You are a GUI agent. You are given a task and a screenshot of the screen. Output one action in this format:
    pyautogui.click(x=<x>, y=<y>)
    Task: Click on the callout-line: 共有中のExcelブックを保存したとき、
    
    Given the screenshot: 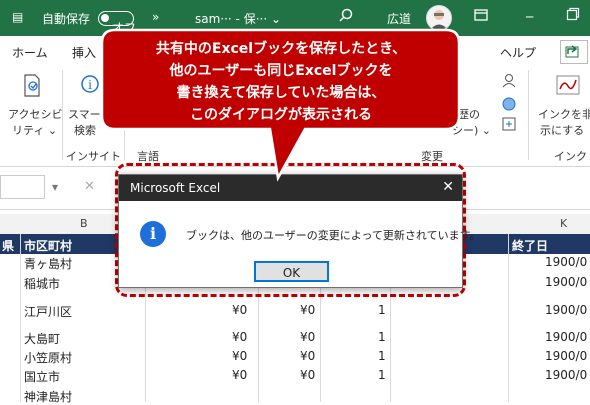 What is the action you would take?
    pyautogui.click(x=281, y=49)
    